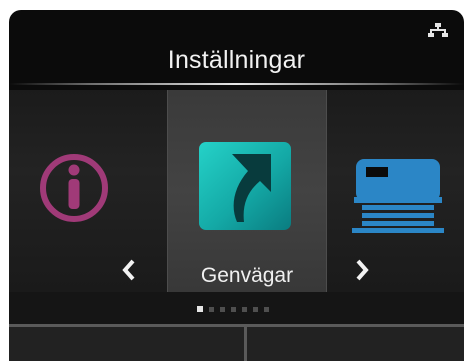 Image resolution: width=473 pixels, height=361 pixels. Describe the element at coordinates (398, 196) in the screenshot. I see `printer-icon` at that location.